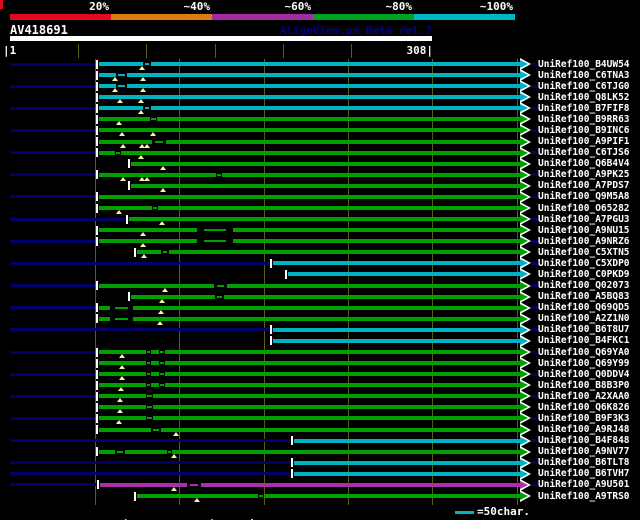  What do you see at coordinates (584, 429) in the screenshot?
I see `subject-label: UniRef100_A9RJ48` at bounding box center [584, 429].